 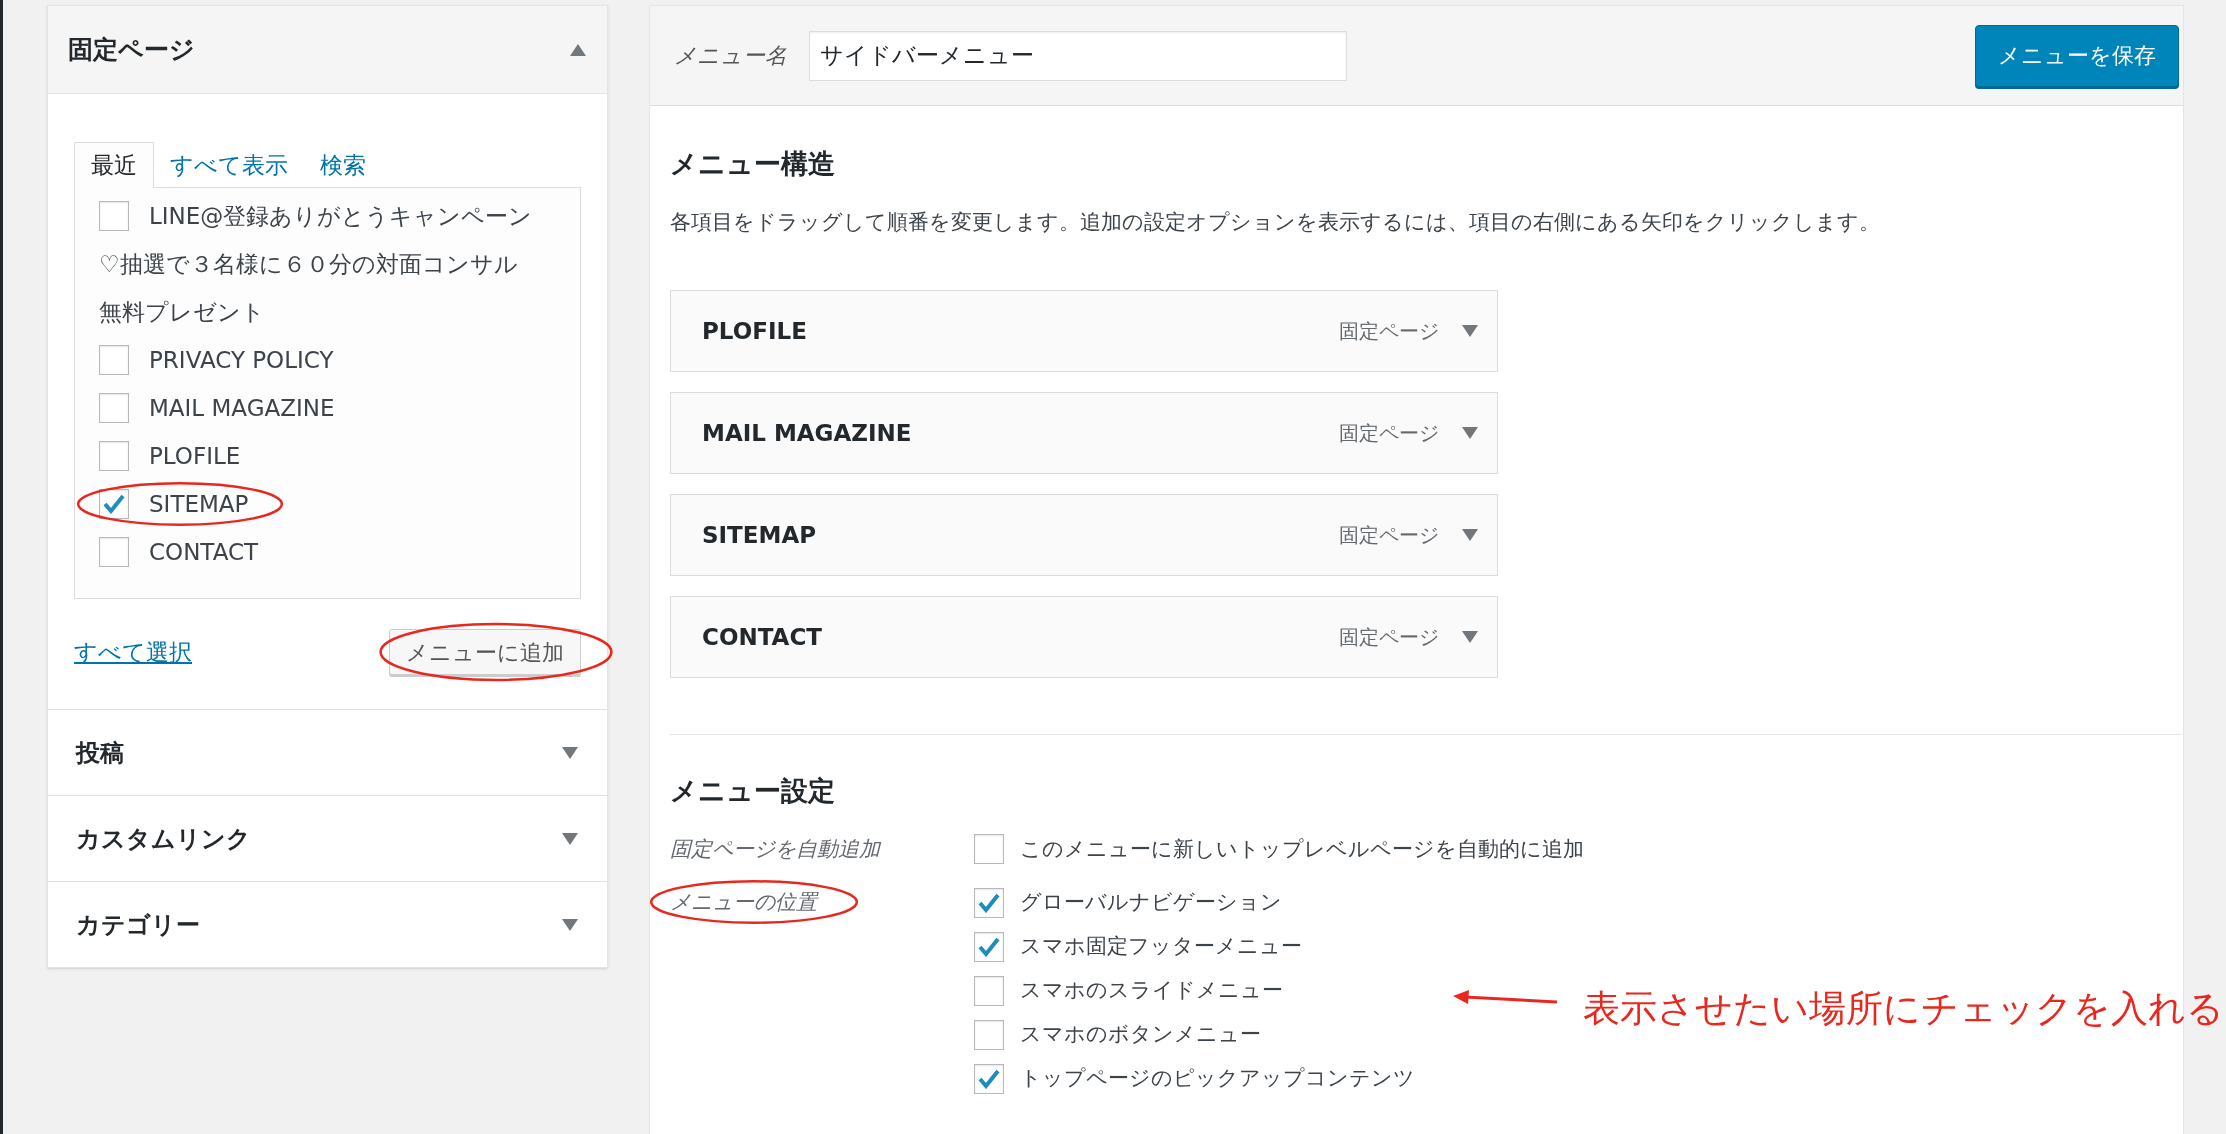 What do you see at coordinates (195, 456) in the screenshot?
I see `page-label: PLOFILE` at bounding box center [195, 456].